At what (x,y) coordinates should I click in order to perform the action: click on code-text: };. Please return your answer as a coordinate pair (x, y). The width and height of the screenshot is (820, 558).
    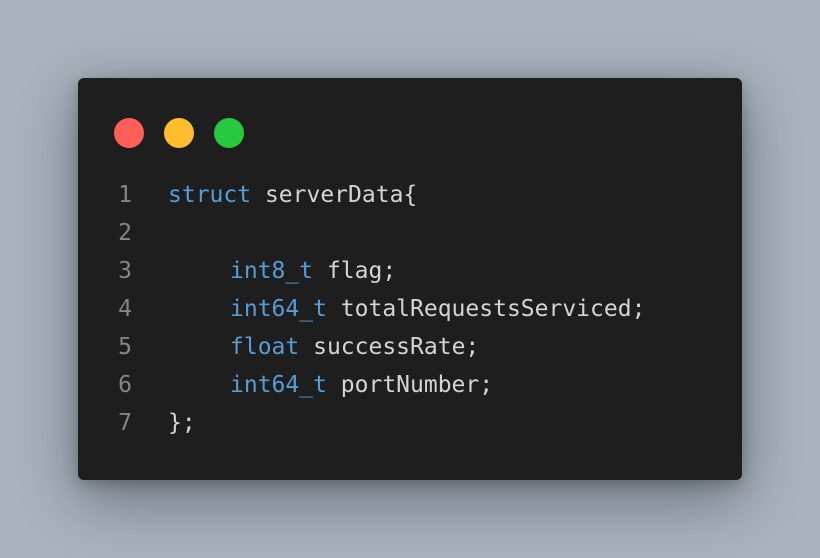
    Looking at the image, I should click on (182, 423).